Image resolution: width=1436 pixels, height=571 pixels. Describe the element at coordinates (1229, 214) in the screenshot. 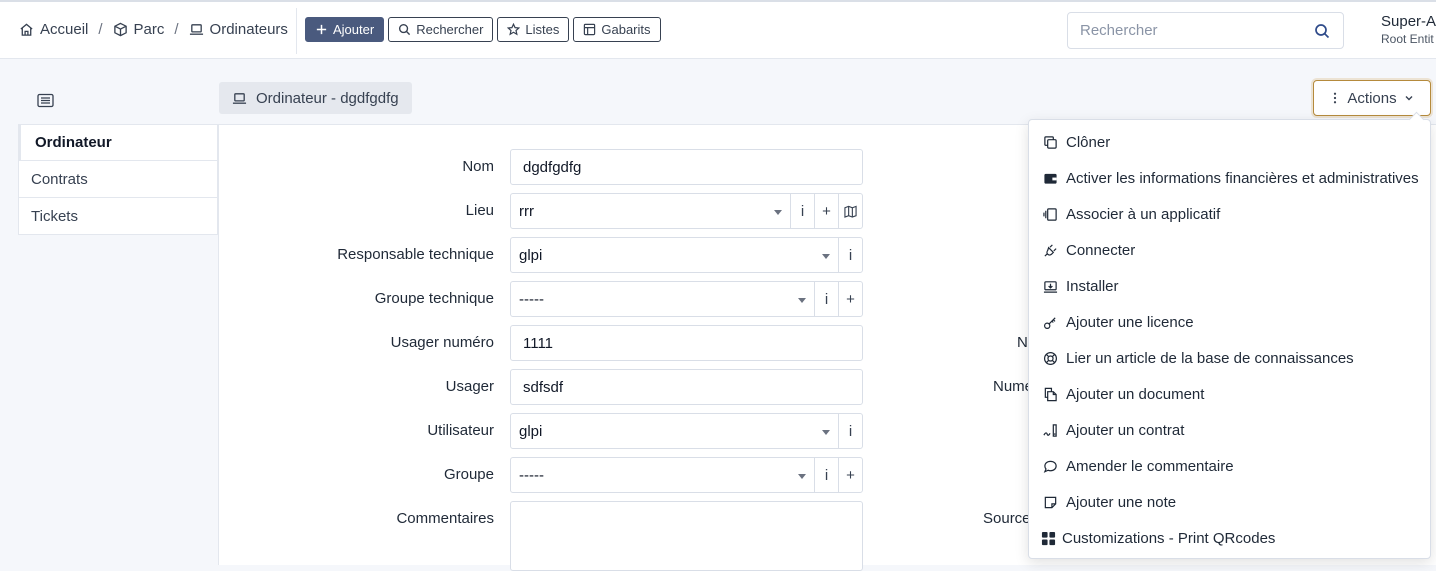

I see `menu-item-associer-applicatif: Associer à un applicatif` at that location.